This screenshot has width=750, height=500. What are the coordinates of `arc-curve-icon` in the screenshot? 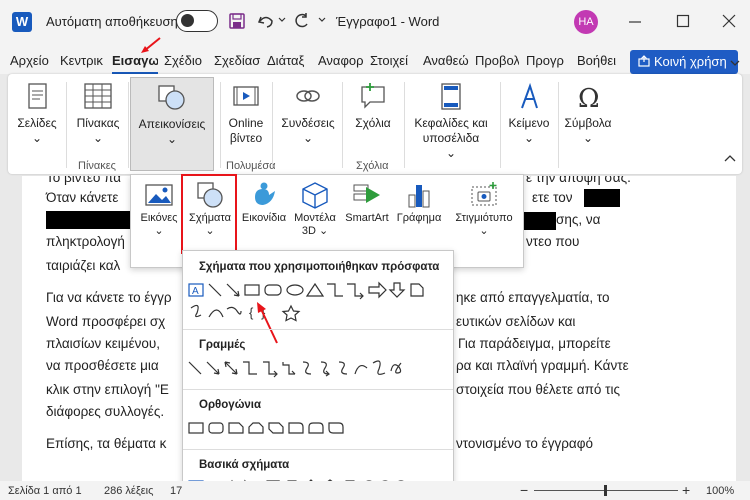 It's located at (216, 313).